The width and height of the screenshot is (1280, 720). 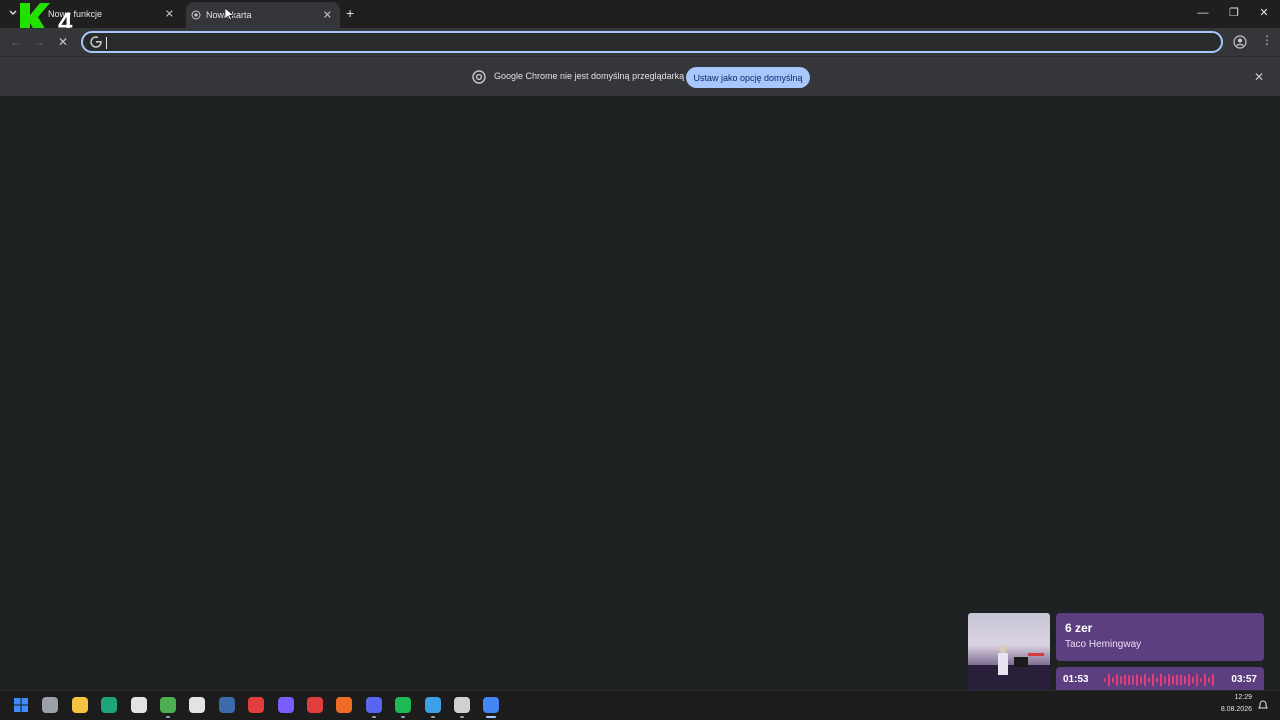 What do you see at coordinates (1076, 679) in the screenshot?
I see `elapsed-time: 01:53` at bounding box center [1076, 679].